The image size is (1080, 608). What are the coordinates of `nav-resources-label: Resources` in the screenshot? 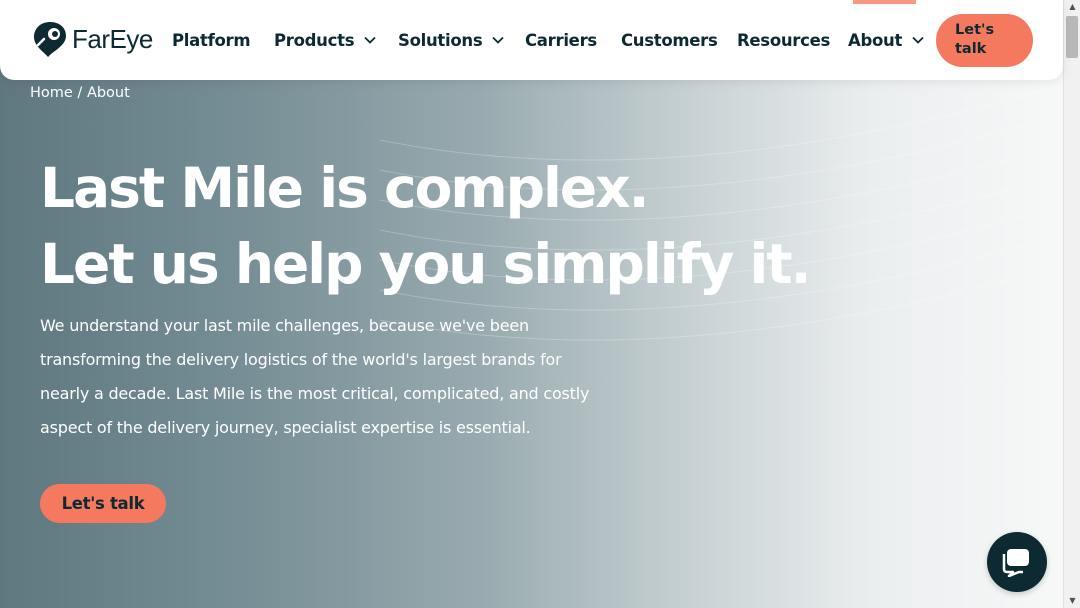 It's located at (784, 40).